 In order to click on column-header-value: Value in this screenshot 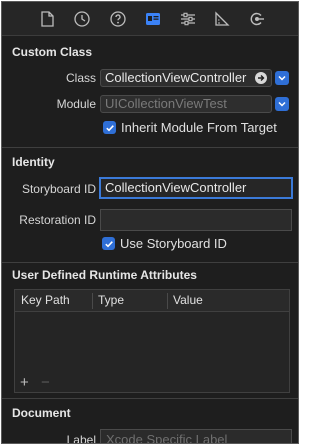, I will do `click(188, 300)`.